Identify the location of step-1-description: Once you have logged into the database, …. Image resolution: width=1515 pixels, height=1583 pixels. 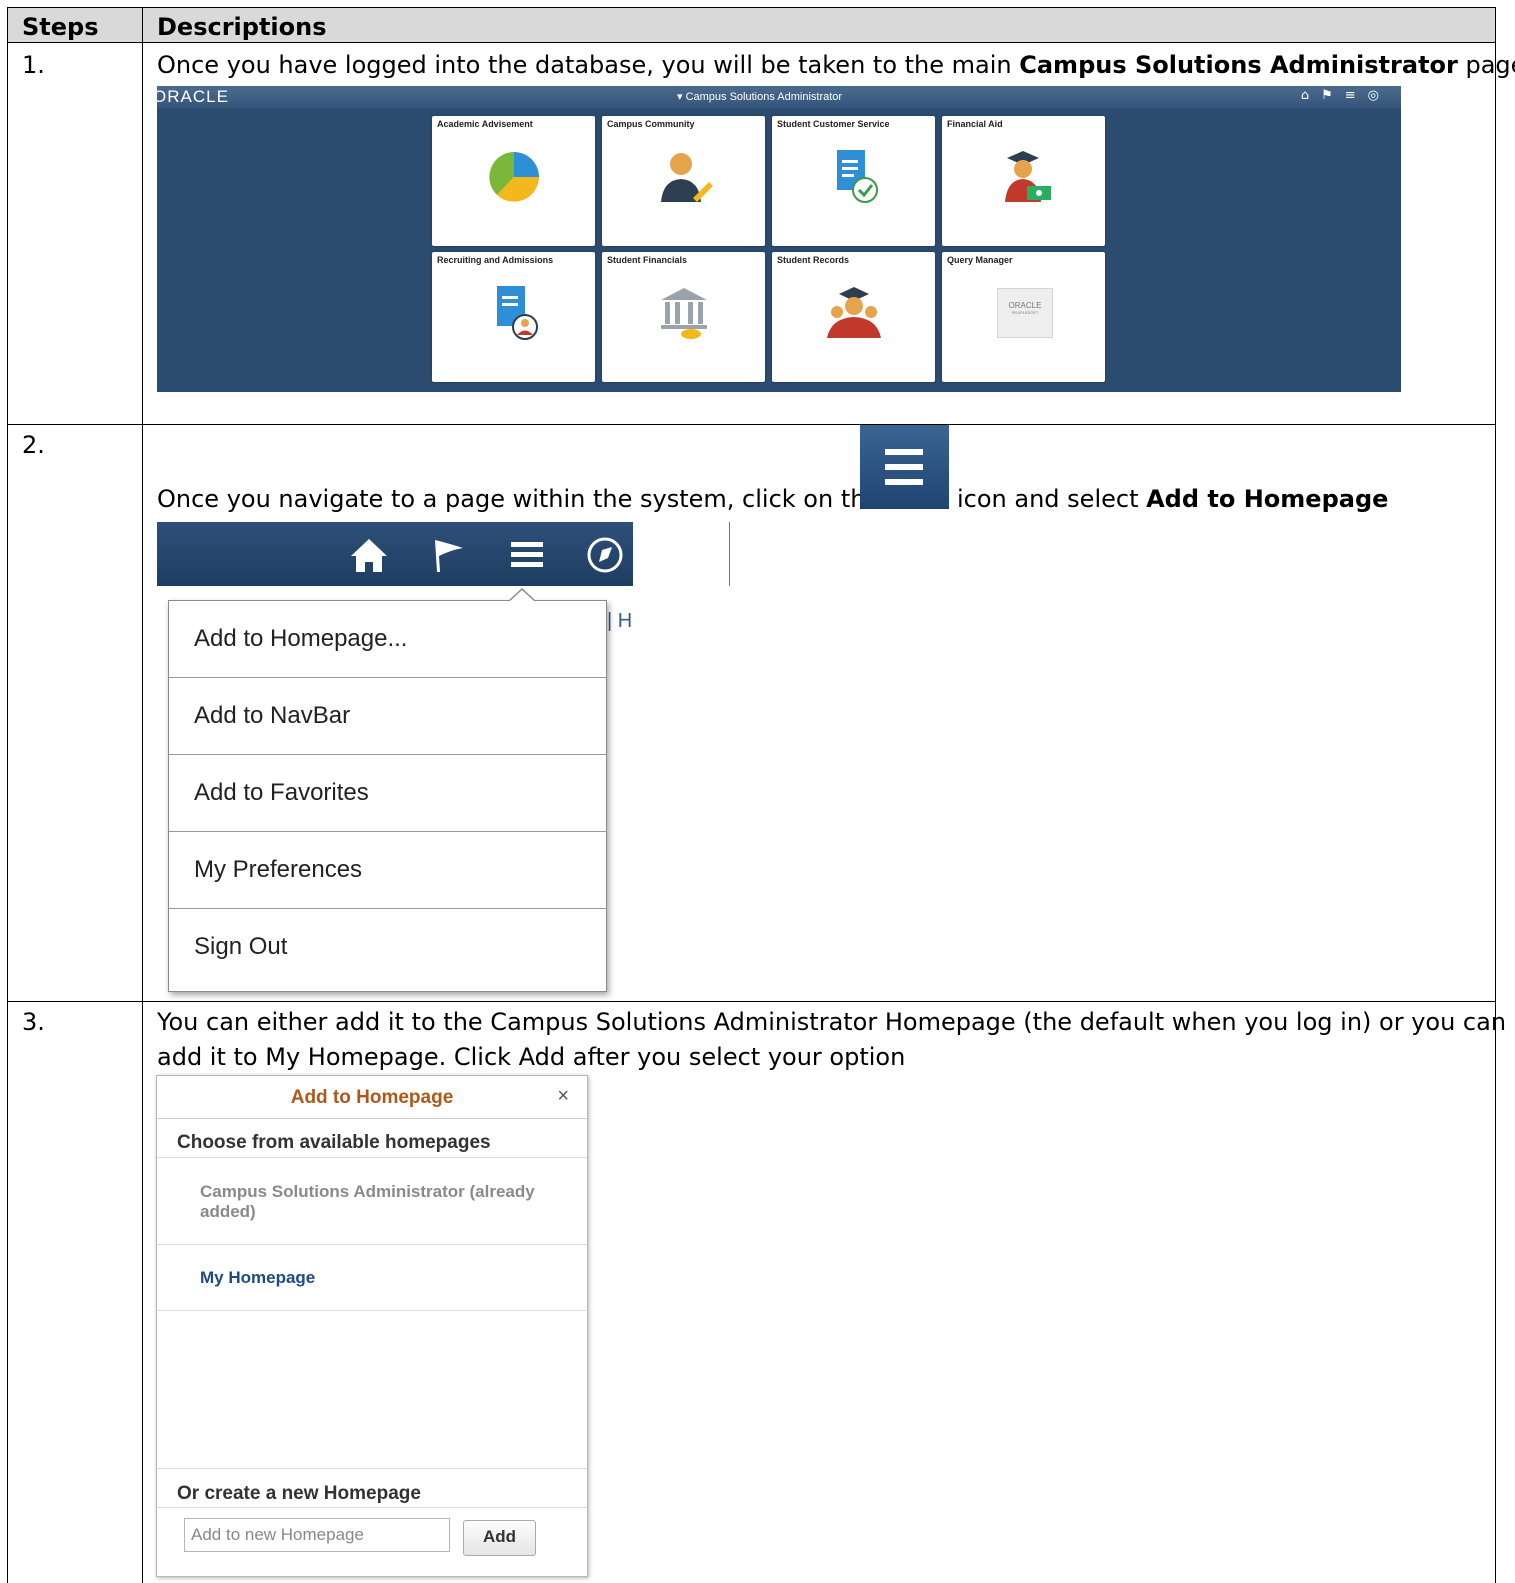
(836, 65).